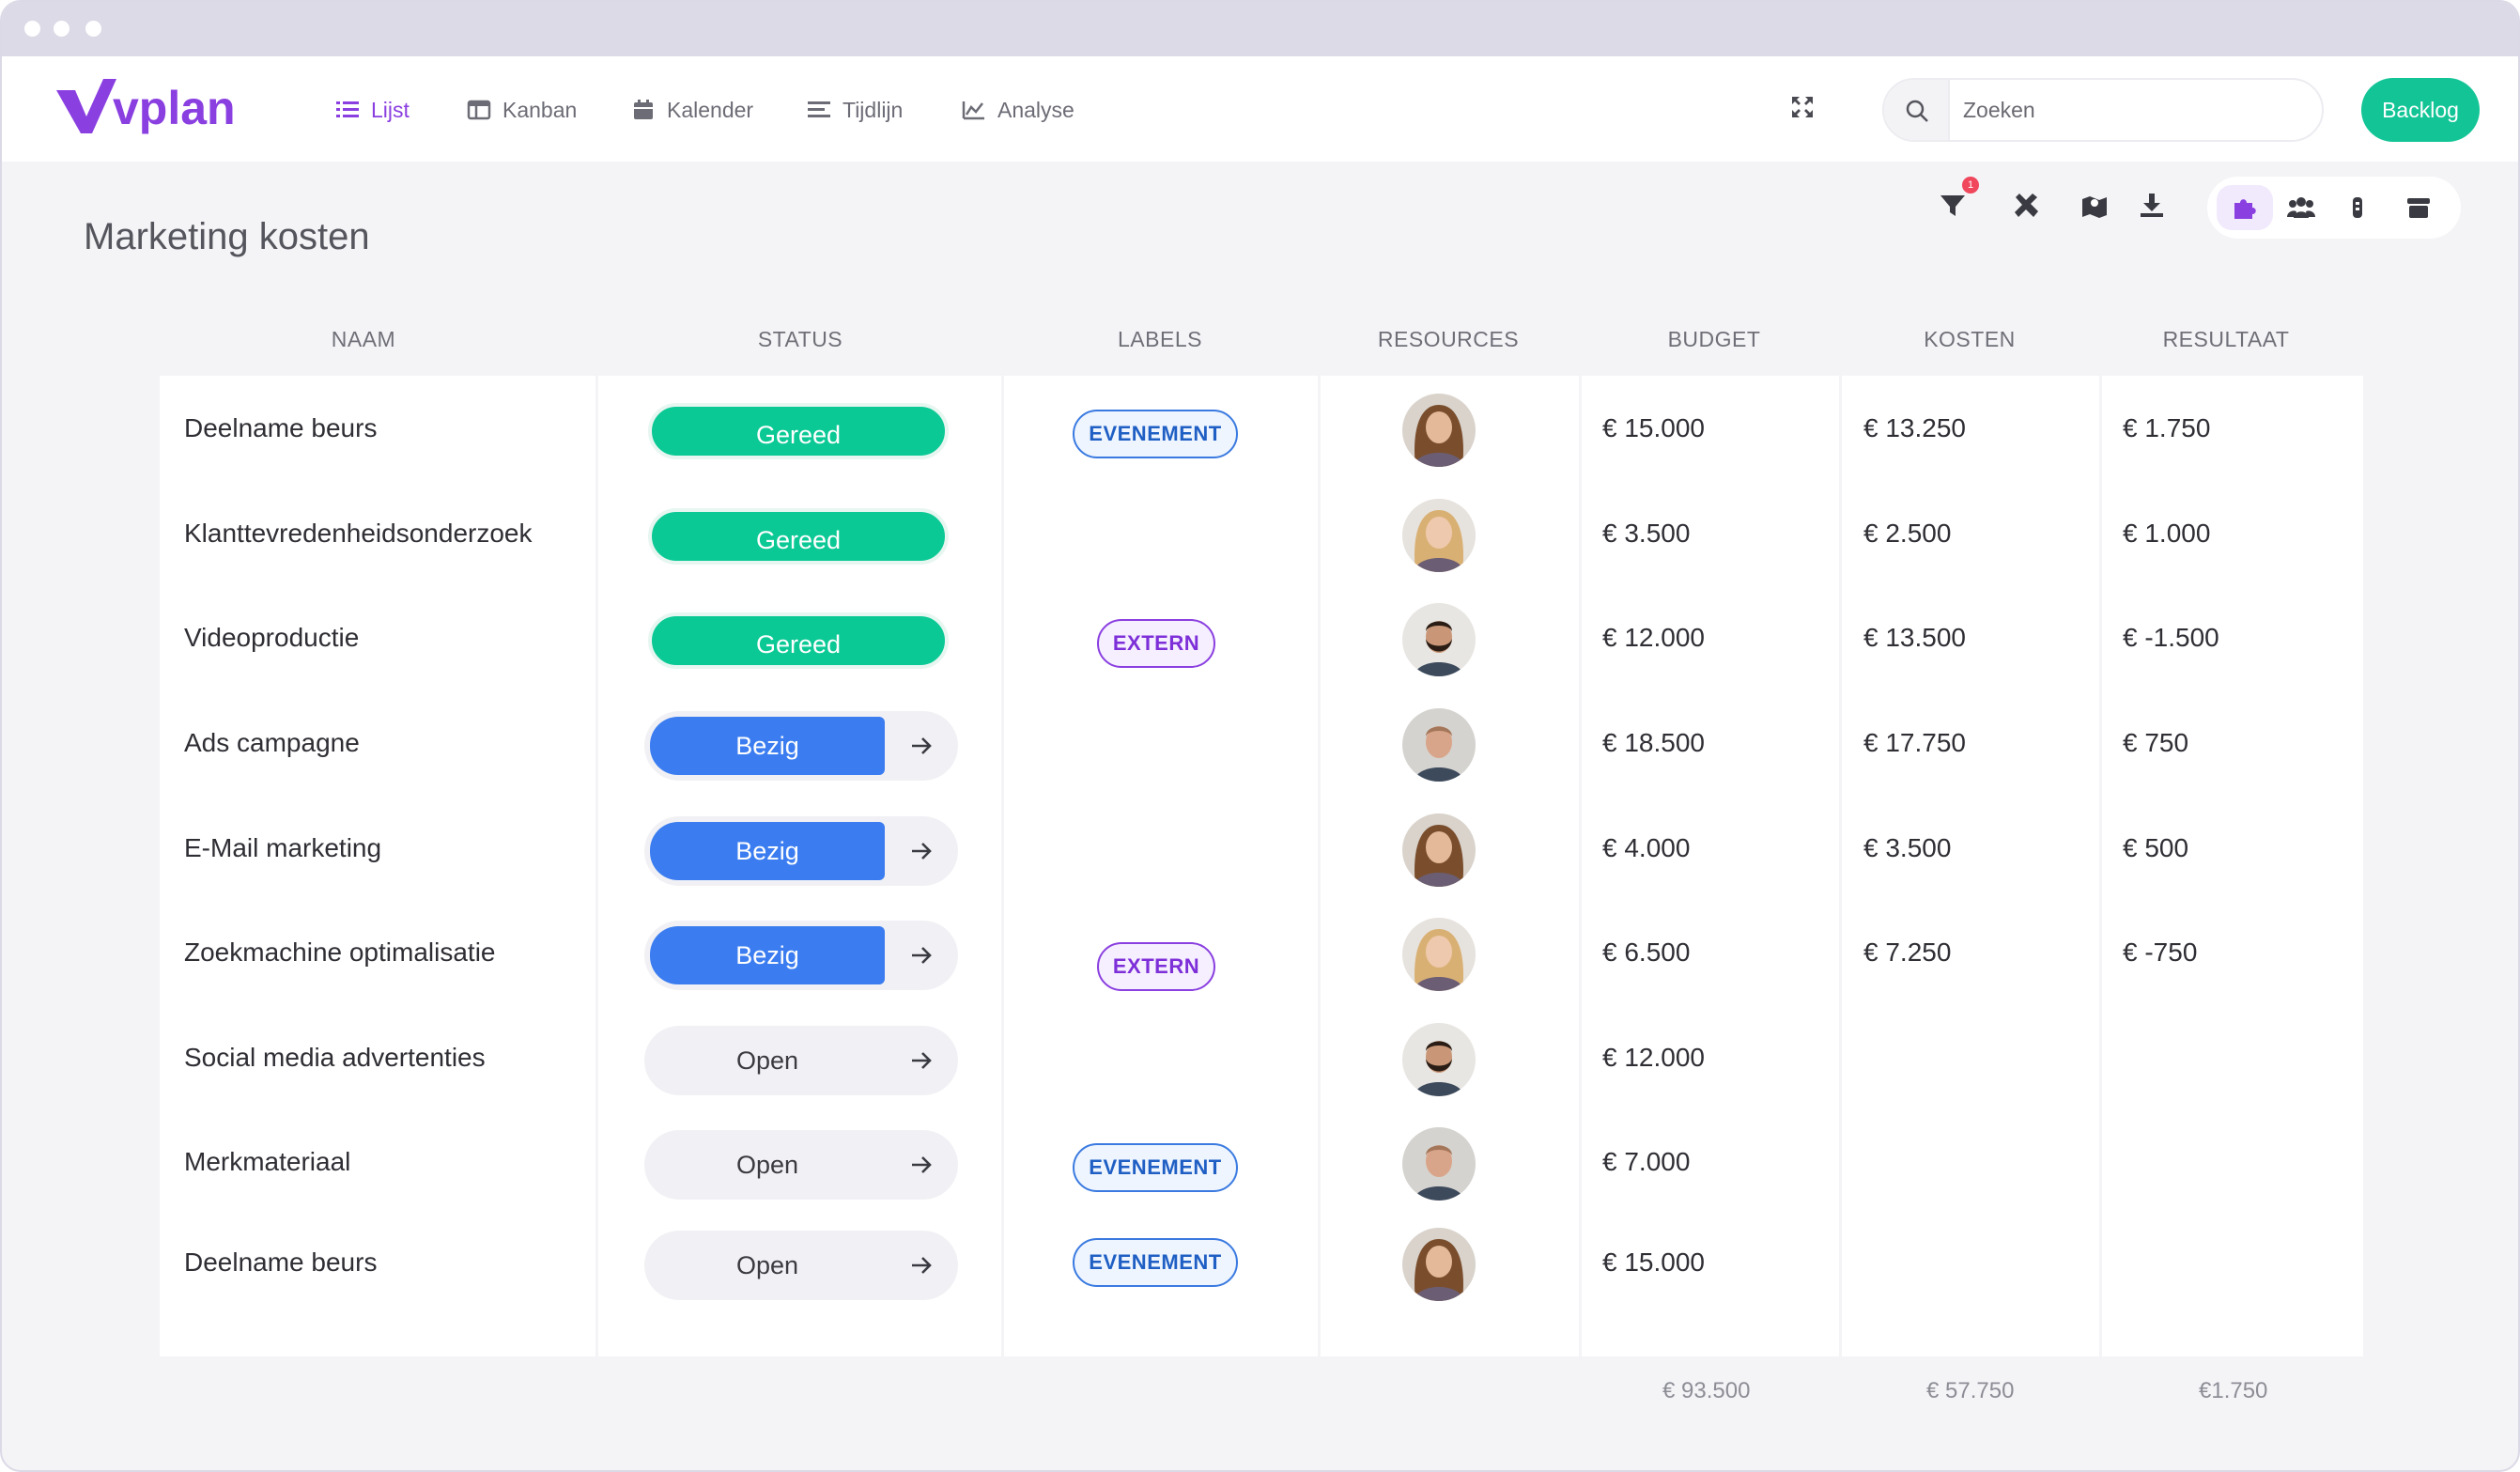 The width and height of the screenshot is (2520, 1472). I want to click on column-header-resources: RESOURCES, so click(1448, 340).